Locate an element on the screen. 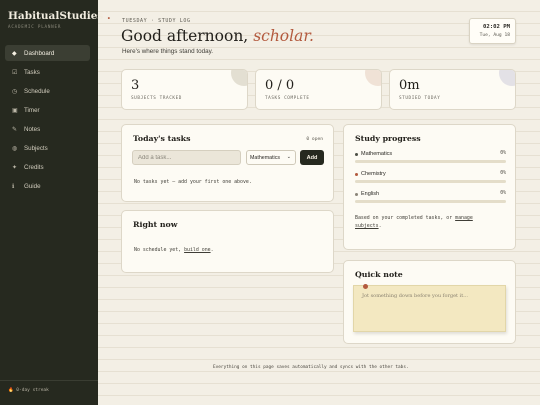 The width and height of the screenshot is (540, 405). progress-subject: English is located at coordinates (367, 194).